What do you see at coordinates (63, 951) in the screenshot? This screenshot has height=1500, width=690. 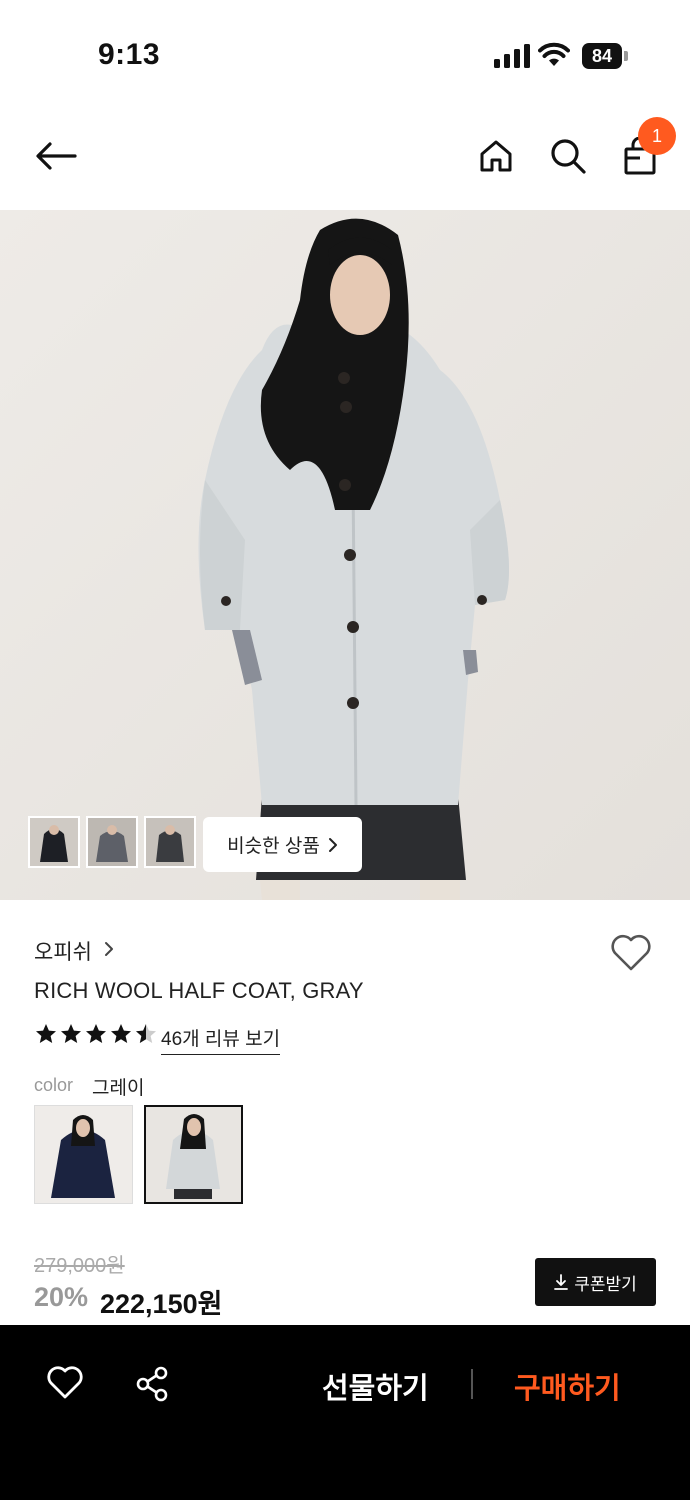 I see `brand-link: 오피쉬` at bounding box center [63, 951].